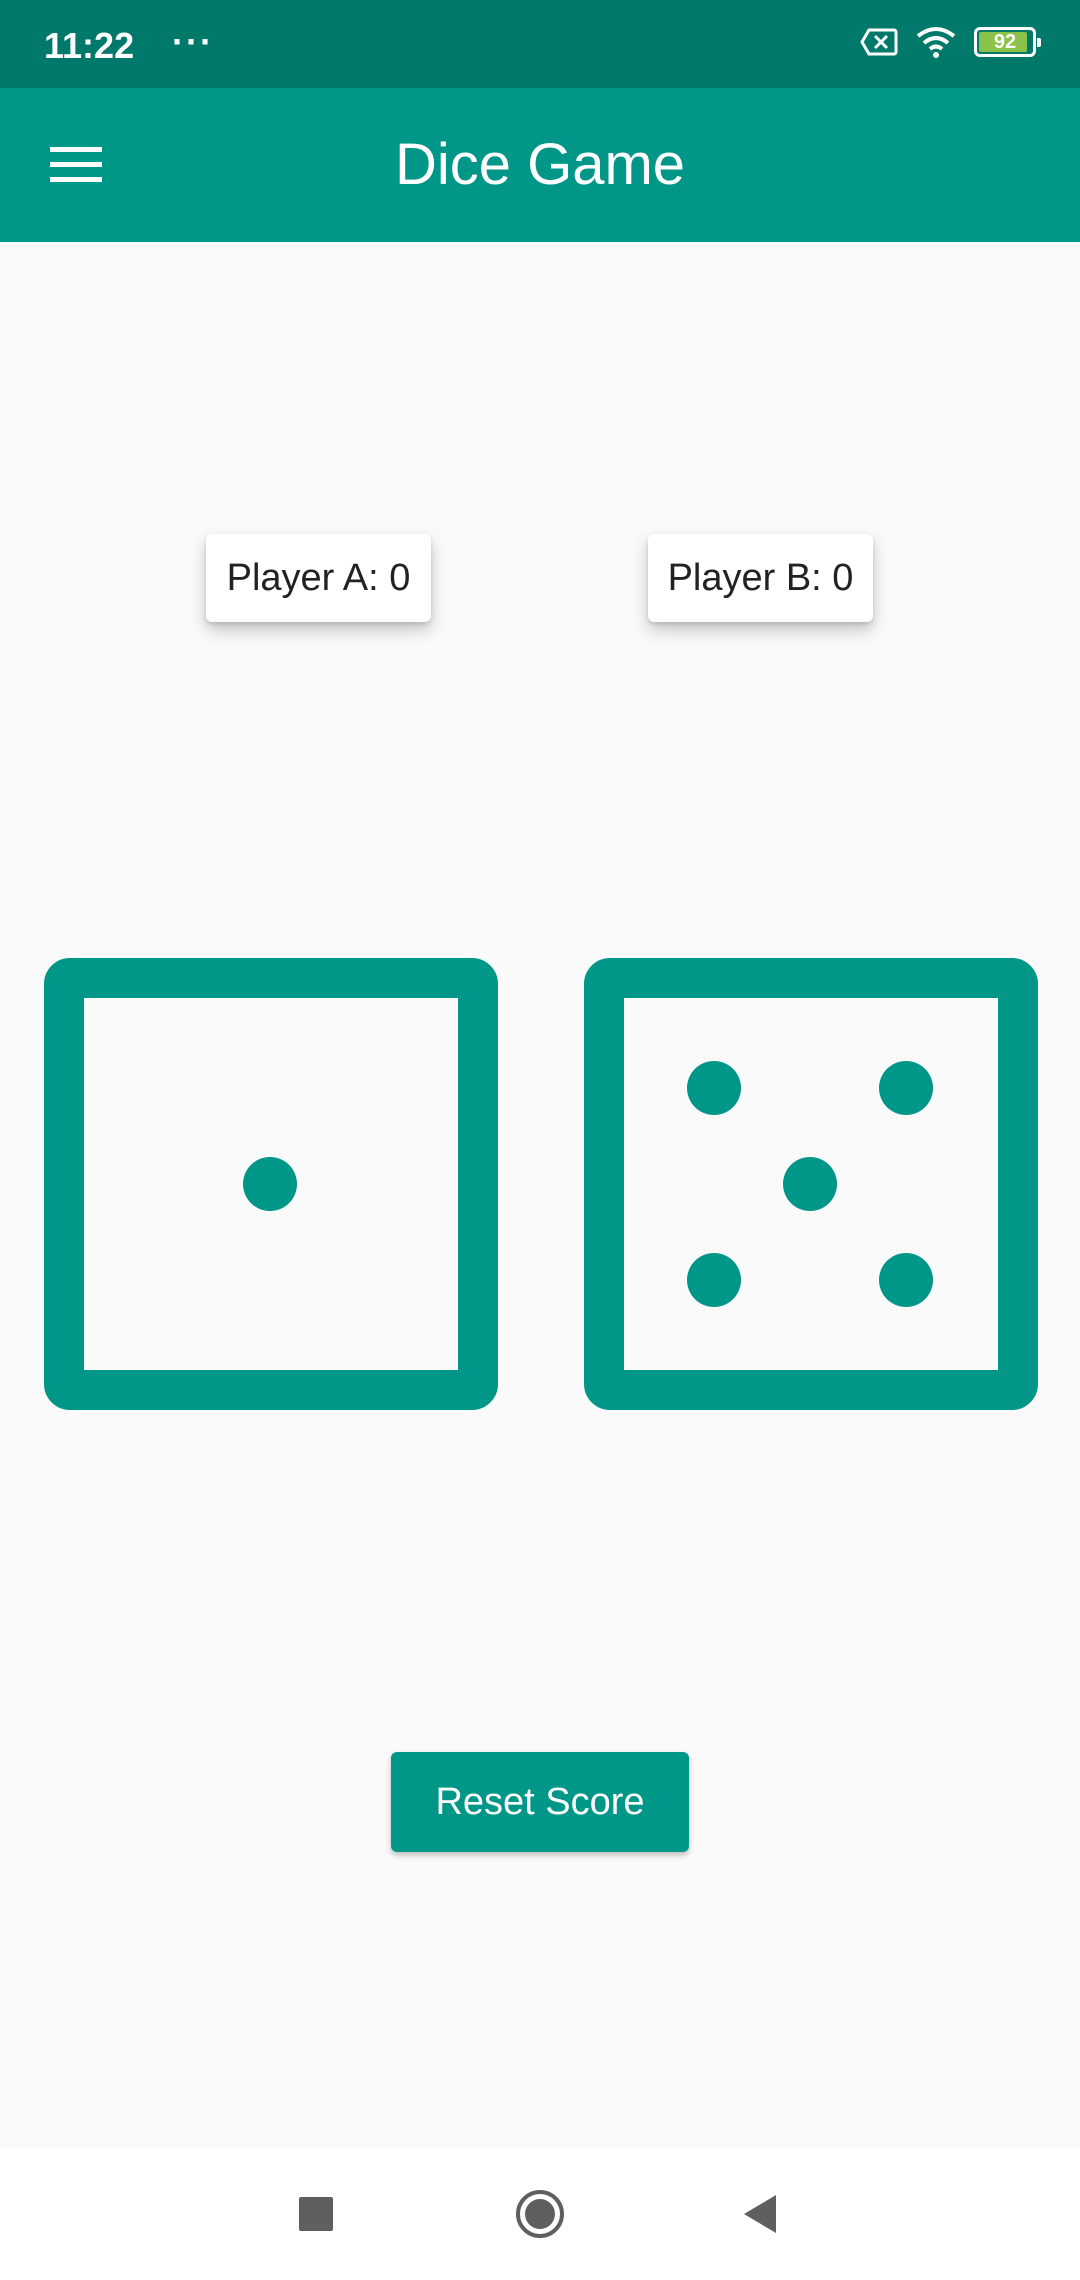 The height and width of the screenshot is (2280, 1080). What do you see at coordinates (89, 45) in the screenshot?
I see `status-time: 11:22` at bounding box center [89, 45].